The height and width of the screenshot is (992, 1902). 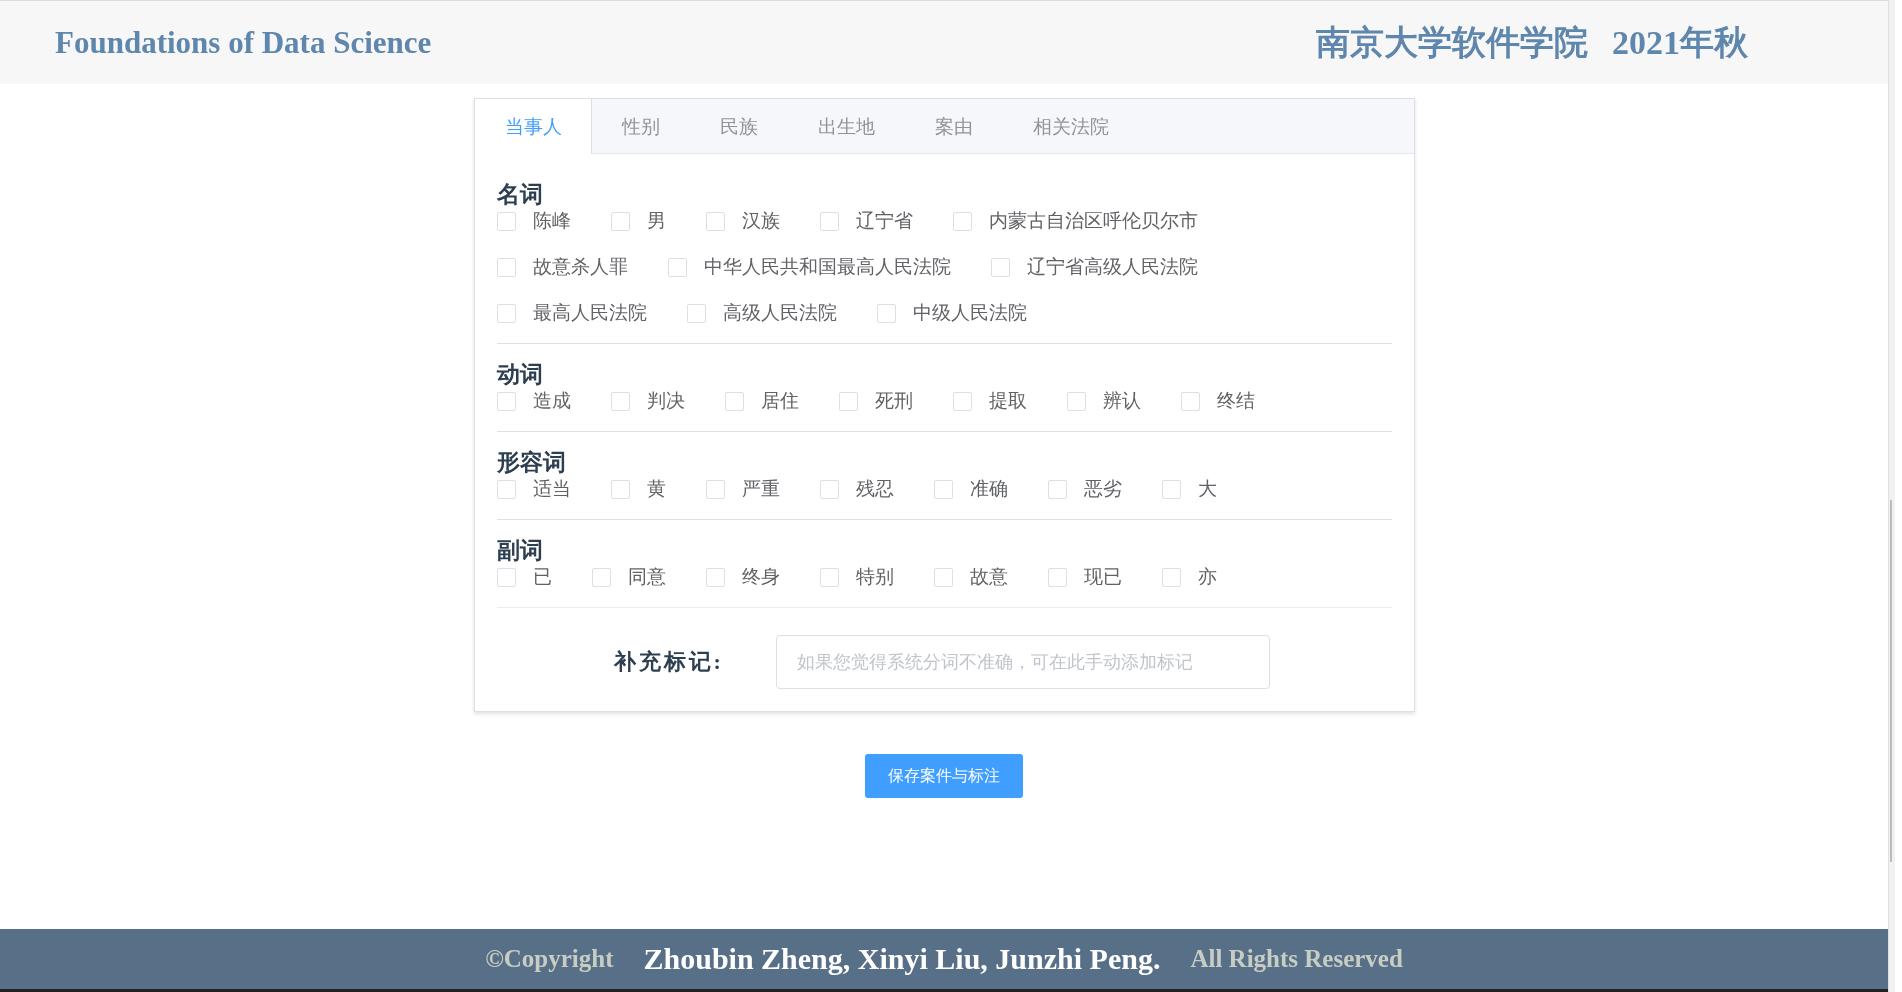 I want to click on scrollbar, so click(x=1891, y=496).